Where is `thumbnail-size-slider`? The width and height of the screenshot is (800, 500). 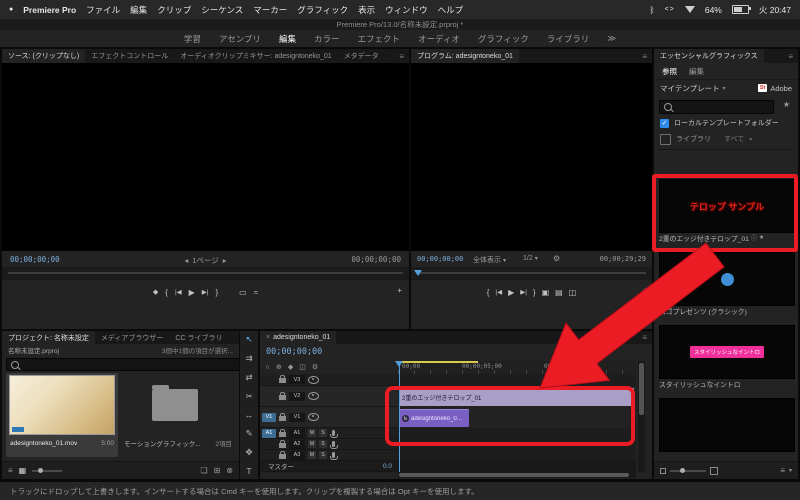
thumbnail-size-slider is located at coordinates (688, 470).